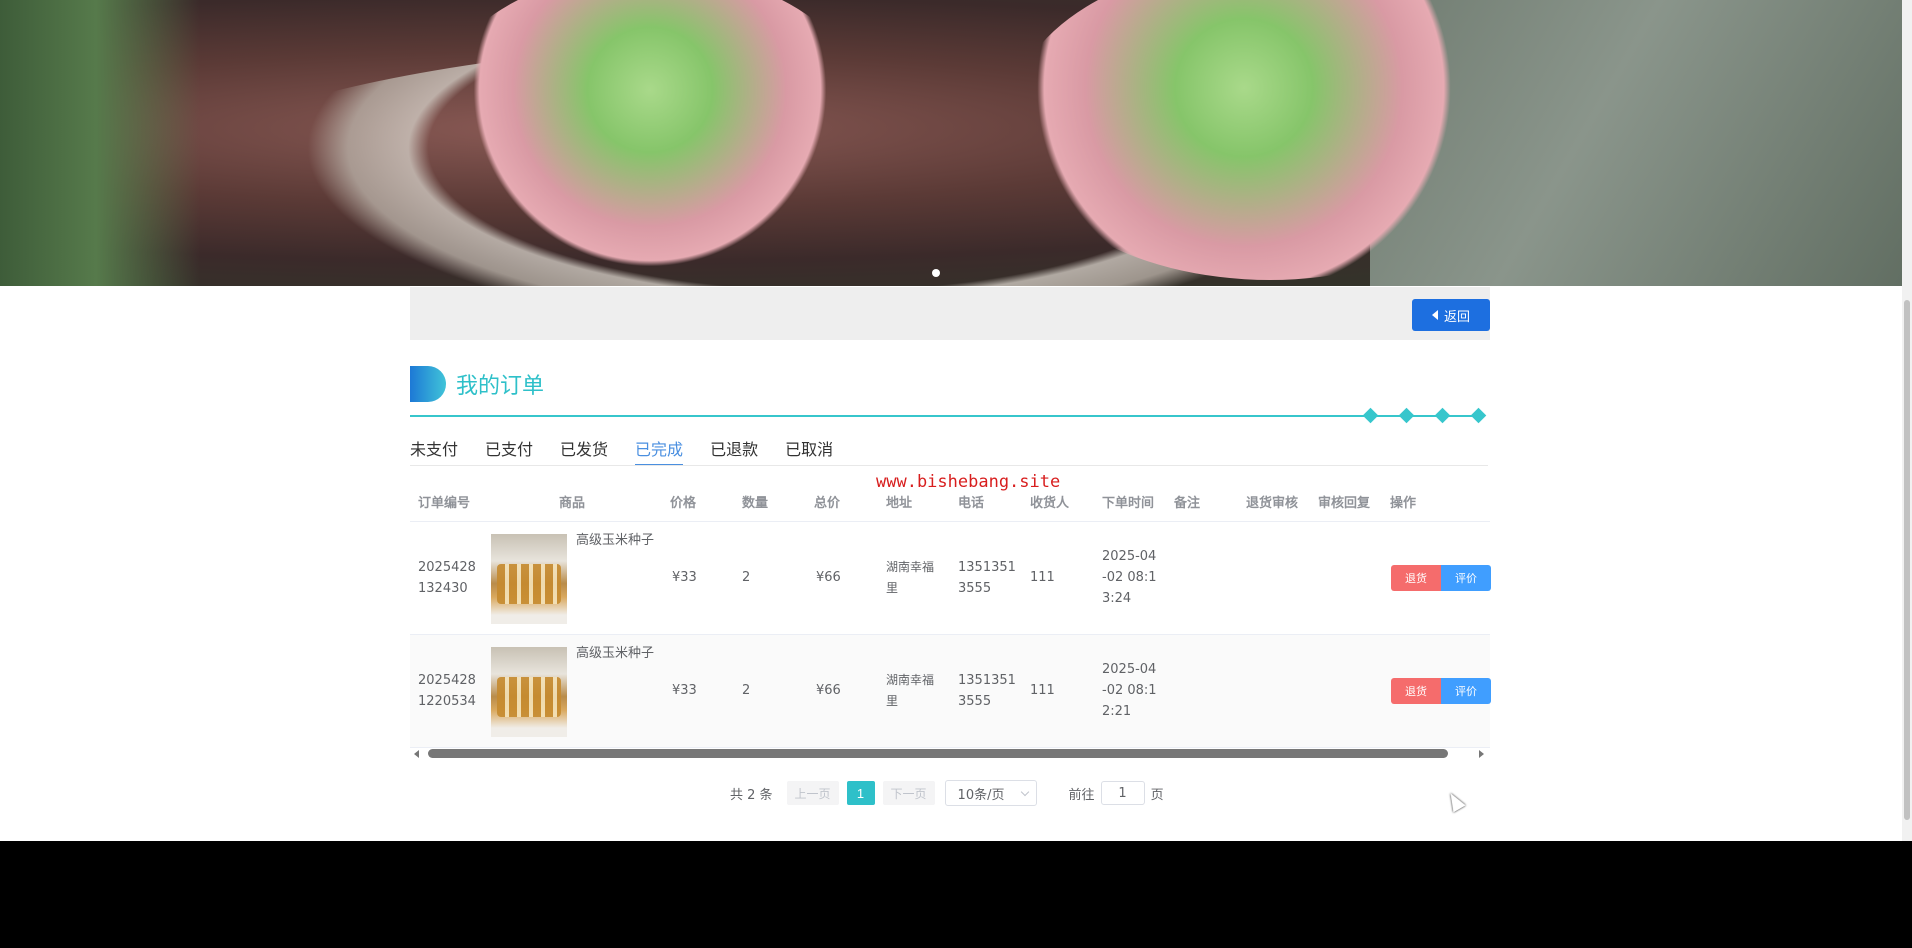  Describe the element at coordinates (899, 503) in the screenshot. I see `column-header-address: 地址` at that location.